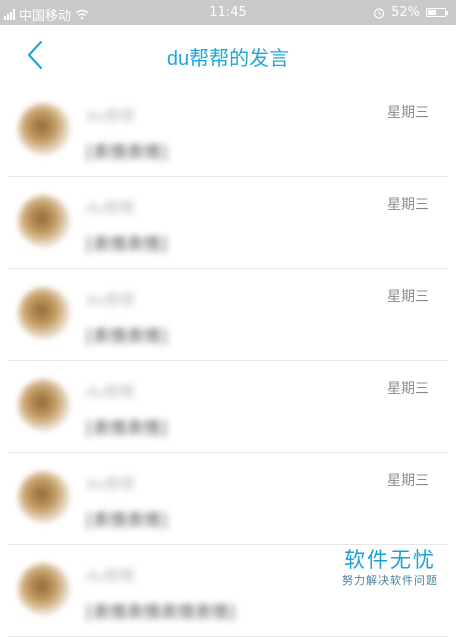 The width and height of the screenshot is (456, 637). I want to click on watermark-title: 软件无忧, so click(390, 560).